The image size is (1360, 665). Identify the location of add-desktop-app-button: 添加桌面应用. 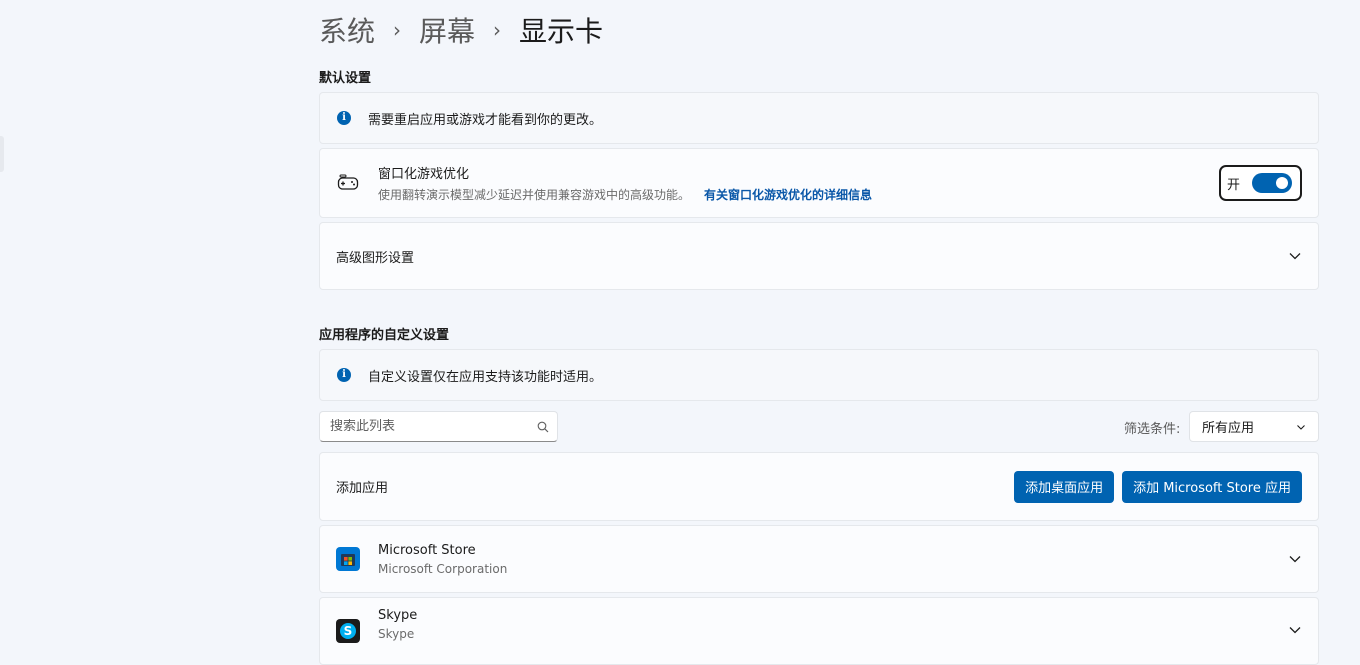
(1064, 486).